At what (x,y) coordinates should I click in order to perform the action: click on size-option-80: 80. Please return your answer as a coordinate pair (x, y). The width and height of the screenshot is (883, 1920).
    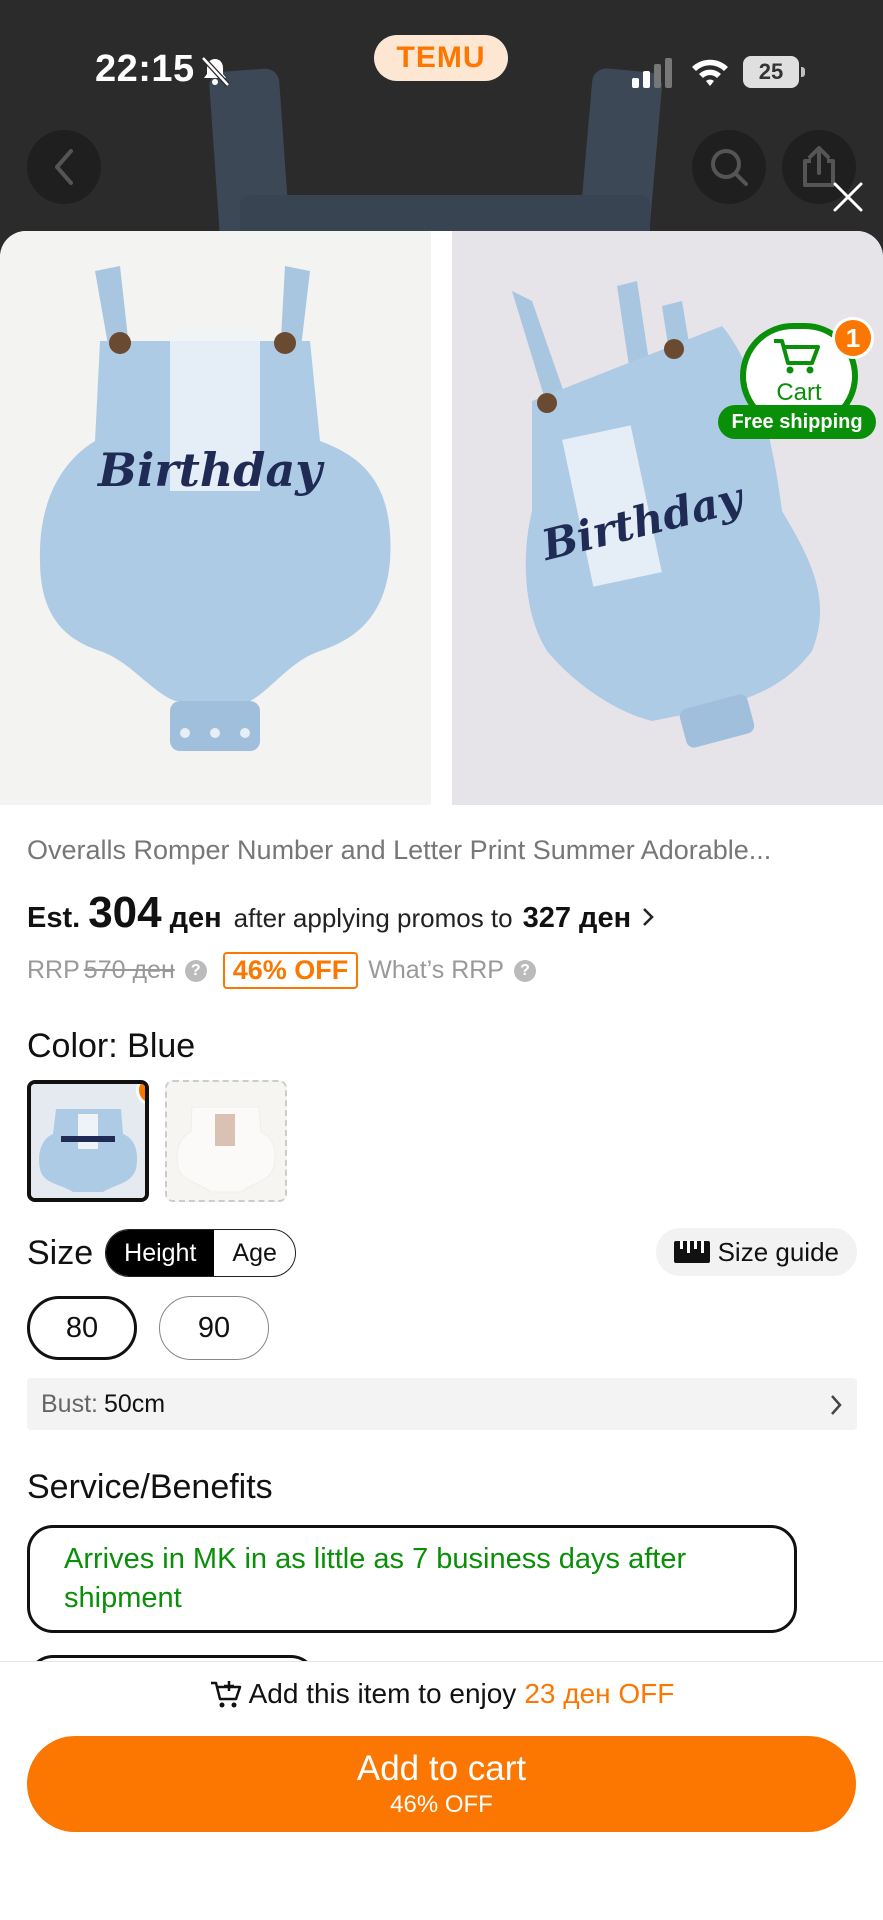
    Looking at the image, I should click on (82, 1328).